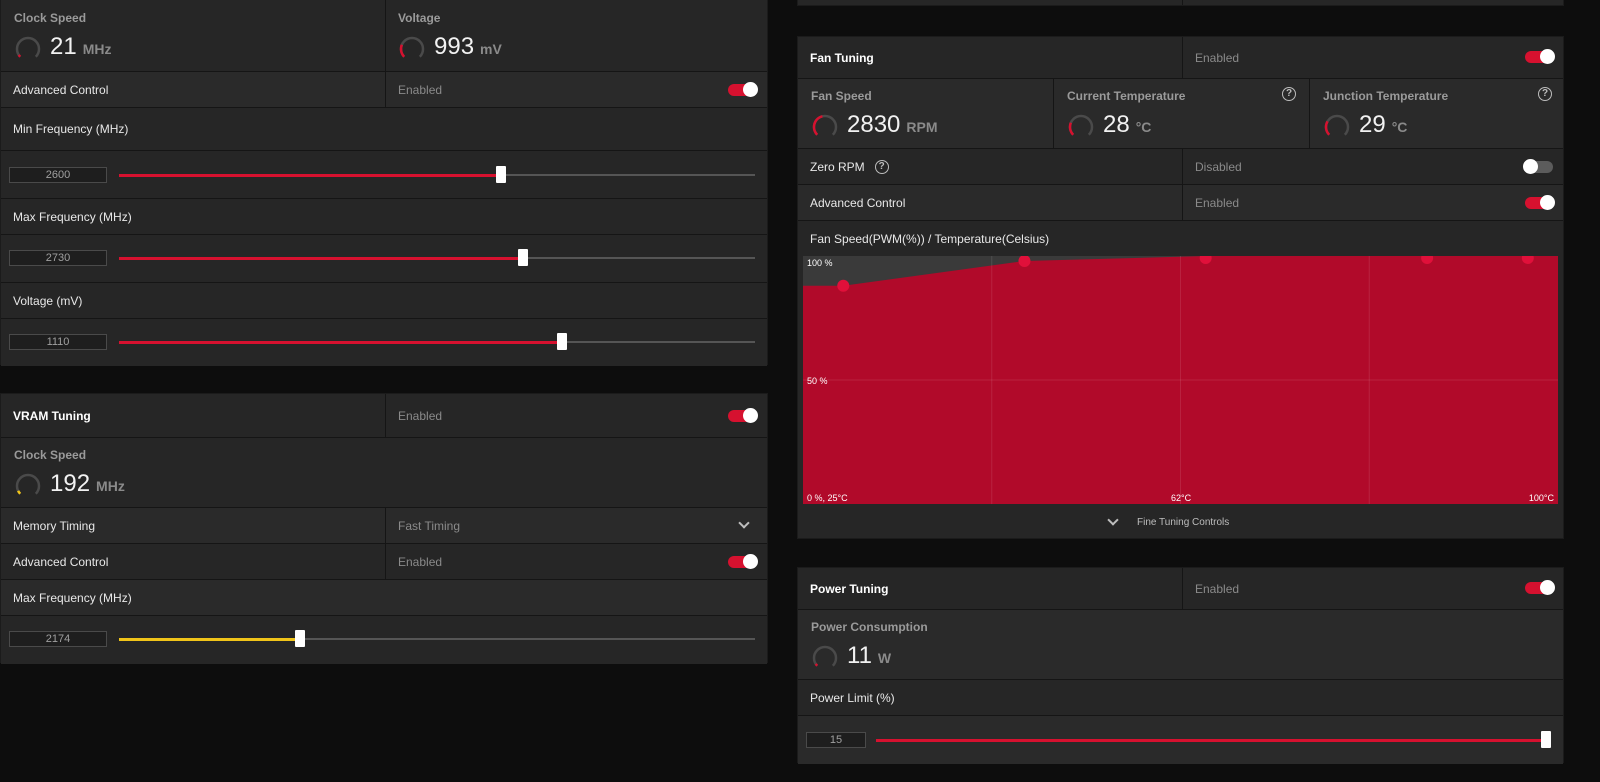  I want to click on zero-rpm-label: Zero RPM, so click(837, 166).